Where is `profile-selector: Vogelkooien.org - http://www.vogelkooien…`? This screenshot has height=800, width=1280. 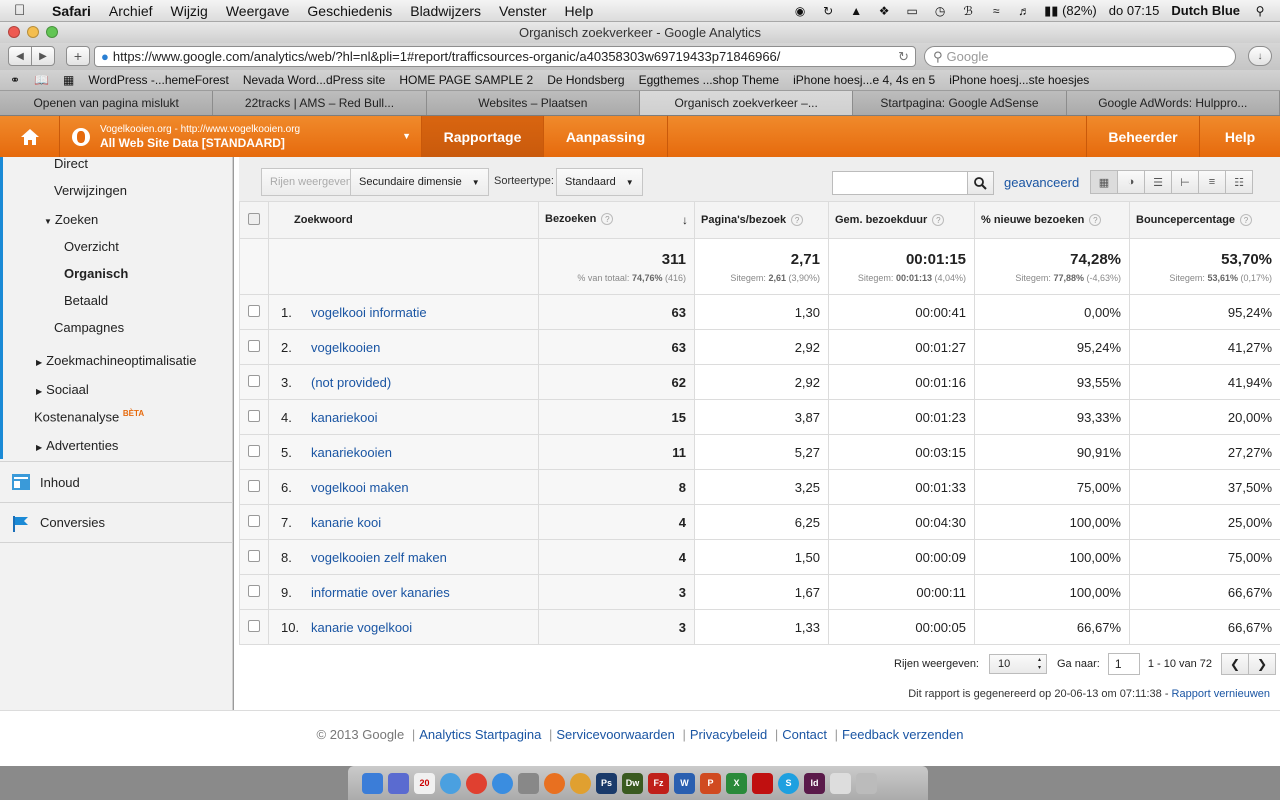 profile-selector: Vogelkooien.org - http://www.vogelkooien… is located at coordinates (241, 136).